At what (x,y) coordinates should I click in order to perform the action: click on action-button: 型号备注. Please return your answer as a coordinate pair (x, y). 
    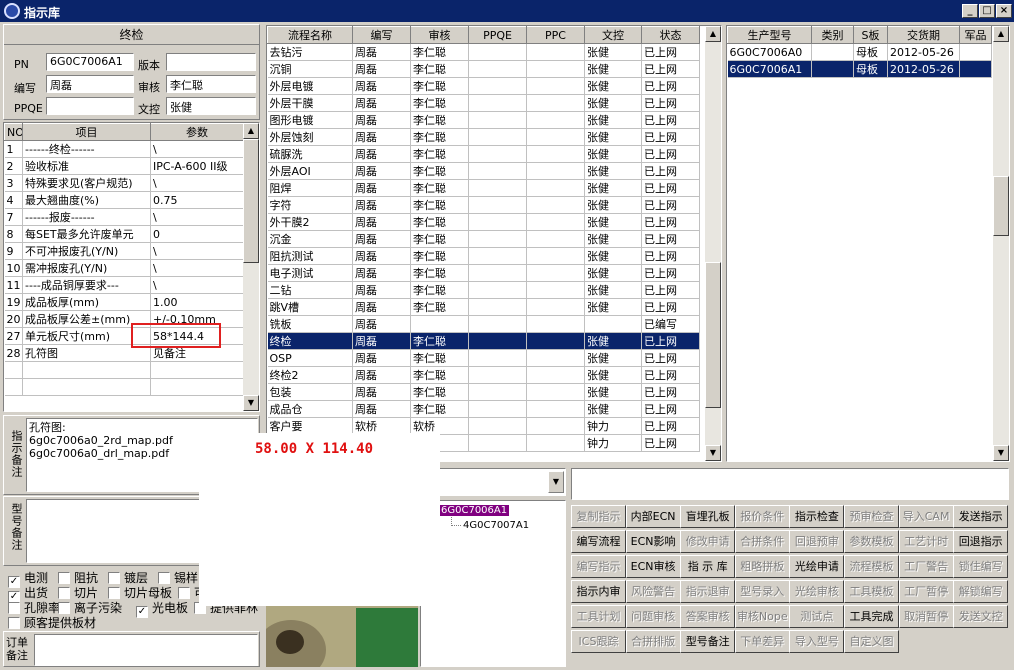
    Looking at the image, I should click on (708, 641).